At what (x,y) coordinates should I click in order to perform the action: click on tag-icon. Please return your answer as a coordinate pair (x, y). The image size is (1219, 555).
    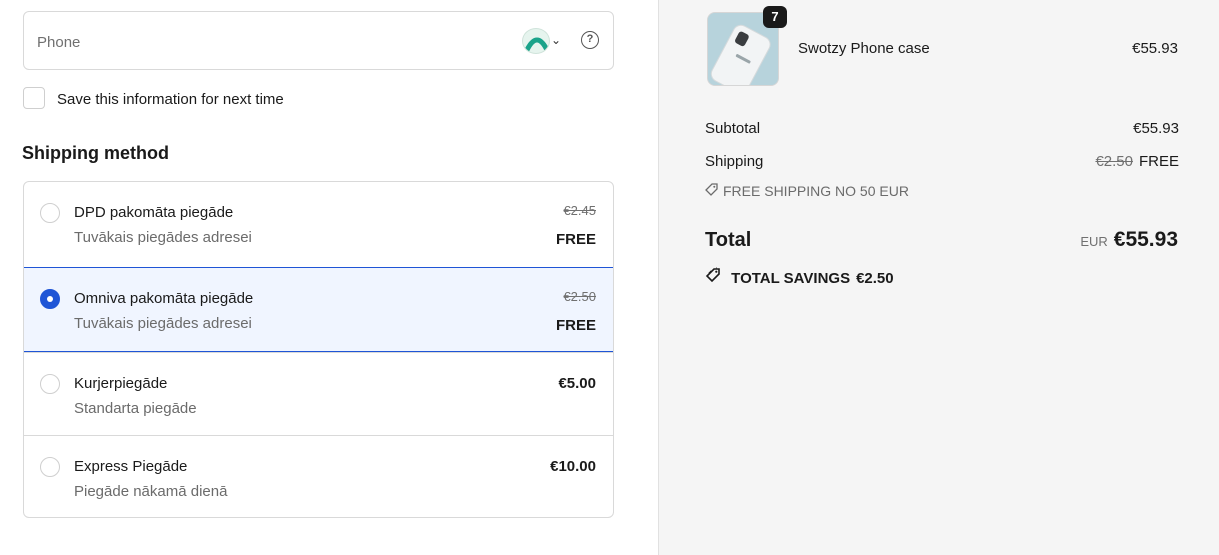
    Looking at the image, I should click on (712, 191).